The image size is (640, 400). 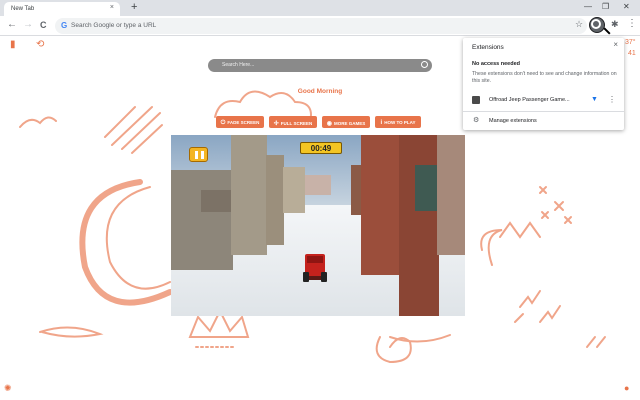 I want to click on bookmark-star-icon: ☆, so click(x=579, y=24).